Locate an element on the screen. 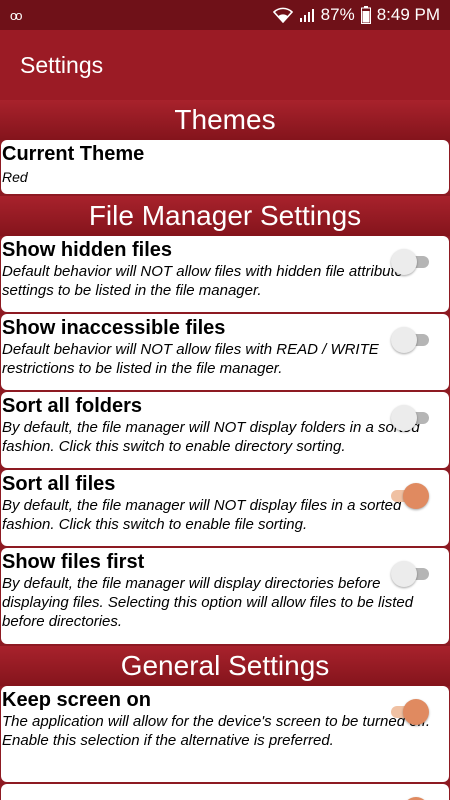 The width and height of the screenshot is (450, 800). setting-partially-visible is located at coordinates (225, 792).